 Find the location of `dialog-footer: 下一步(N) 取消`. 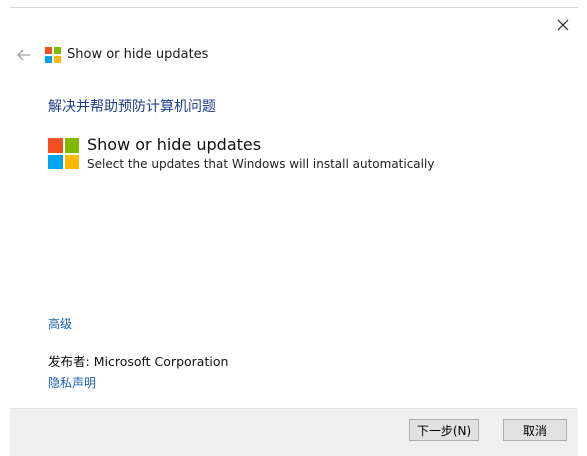

dialog-footer: 下一步(N) 取消 is located at coordinates (294, 432).